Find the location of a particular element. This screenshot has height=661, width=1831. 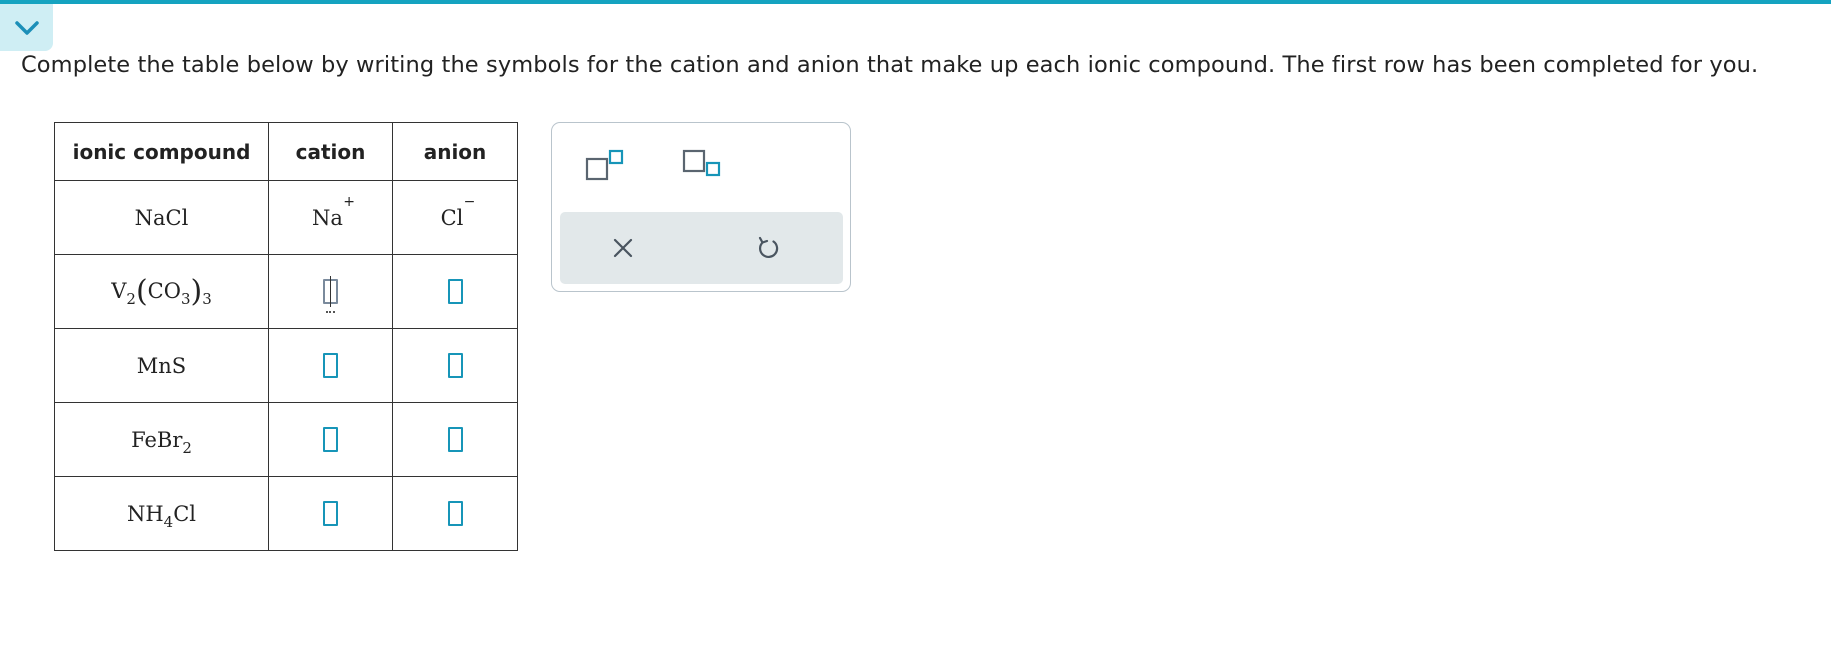

formula-part: FeBr is located at coordinates (157, 439).